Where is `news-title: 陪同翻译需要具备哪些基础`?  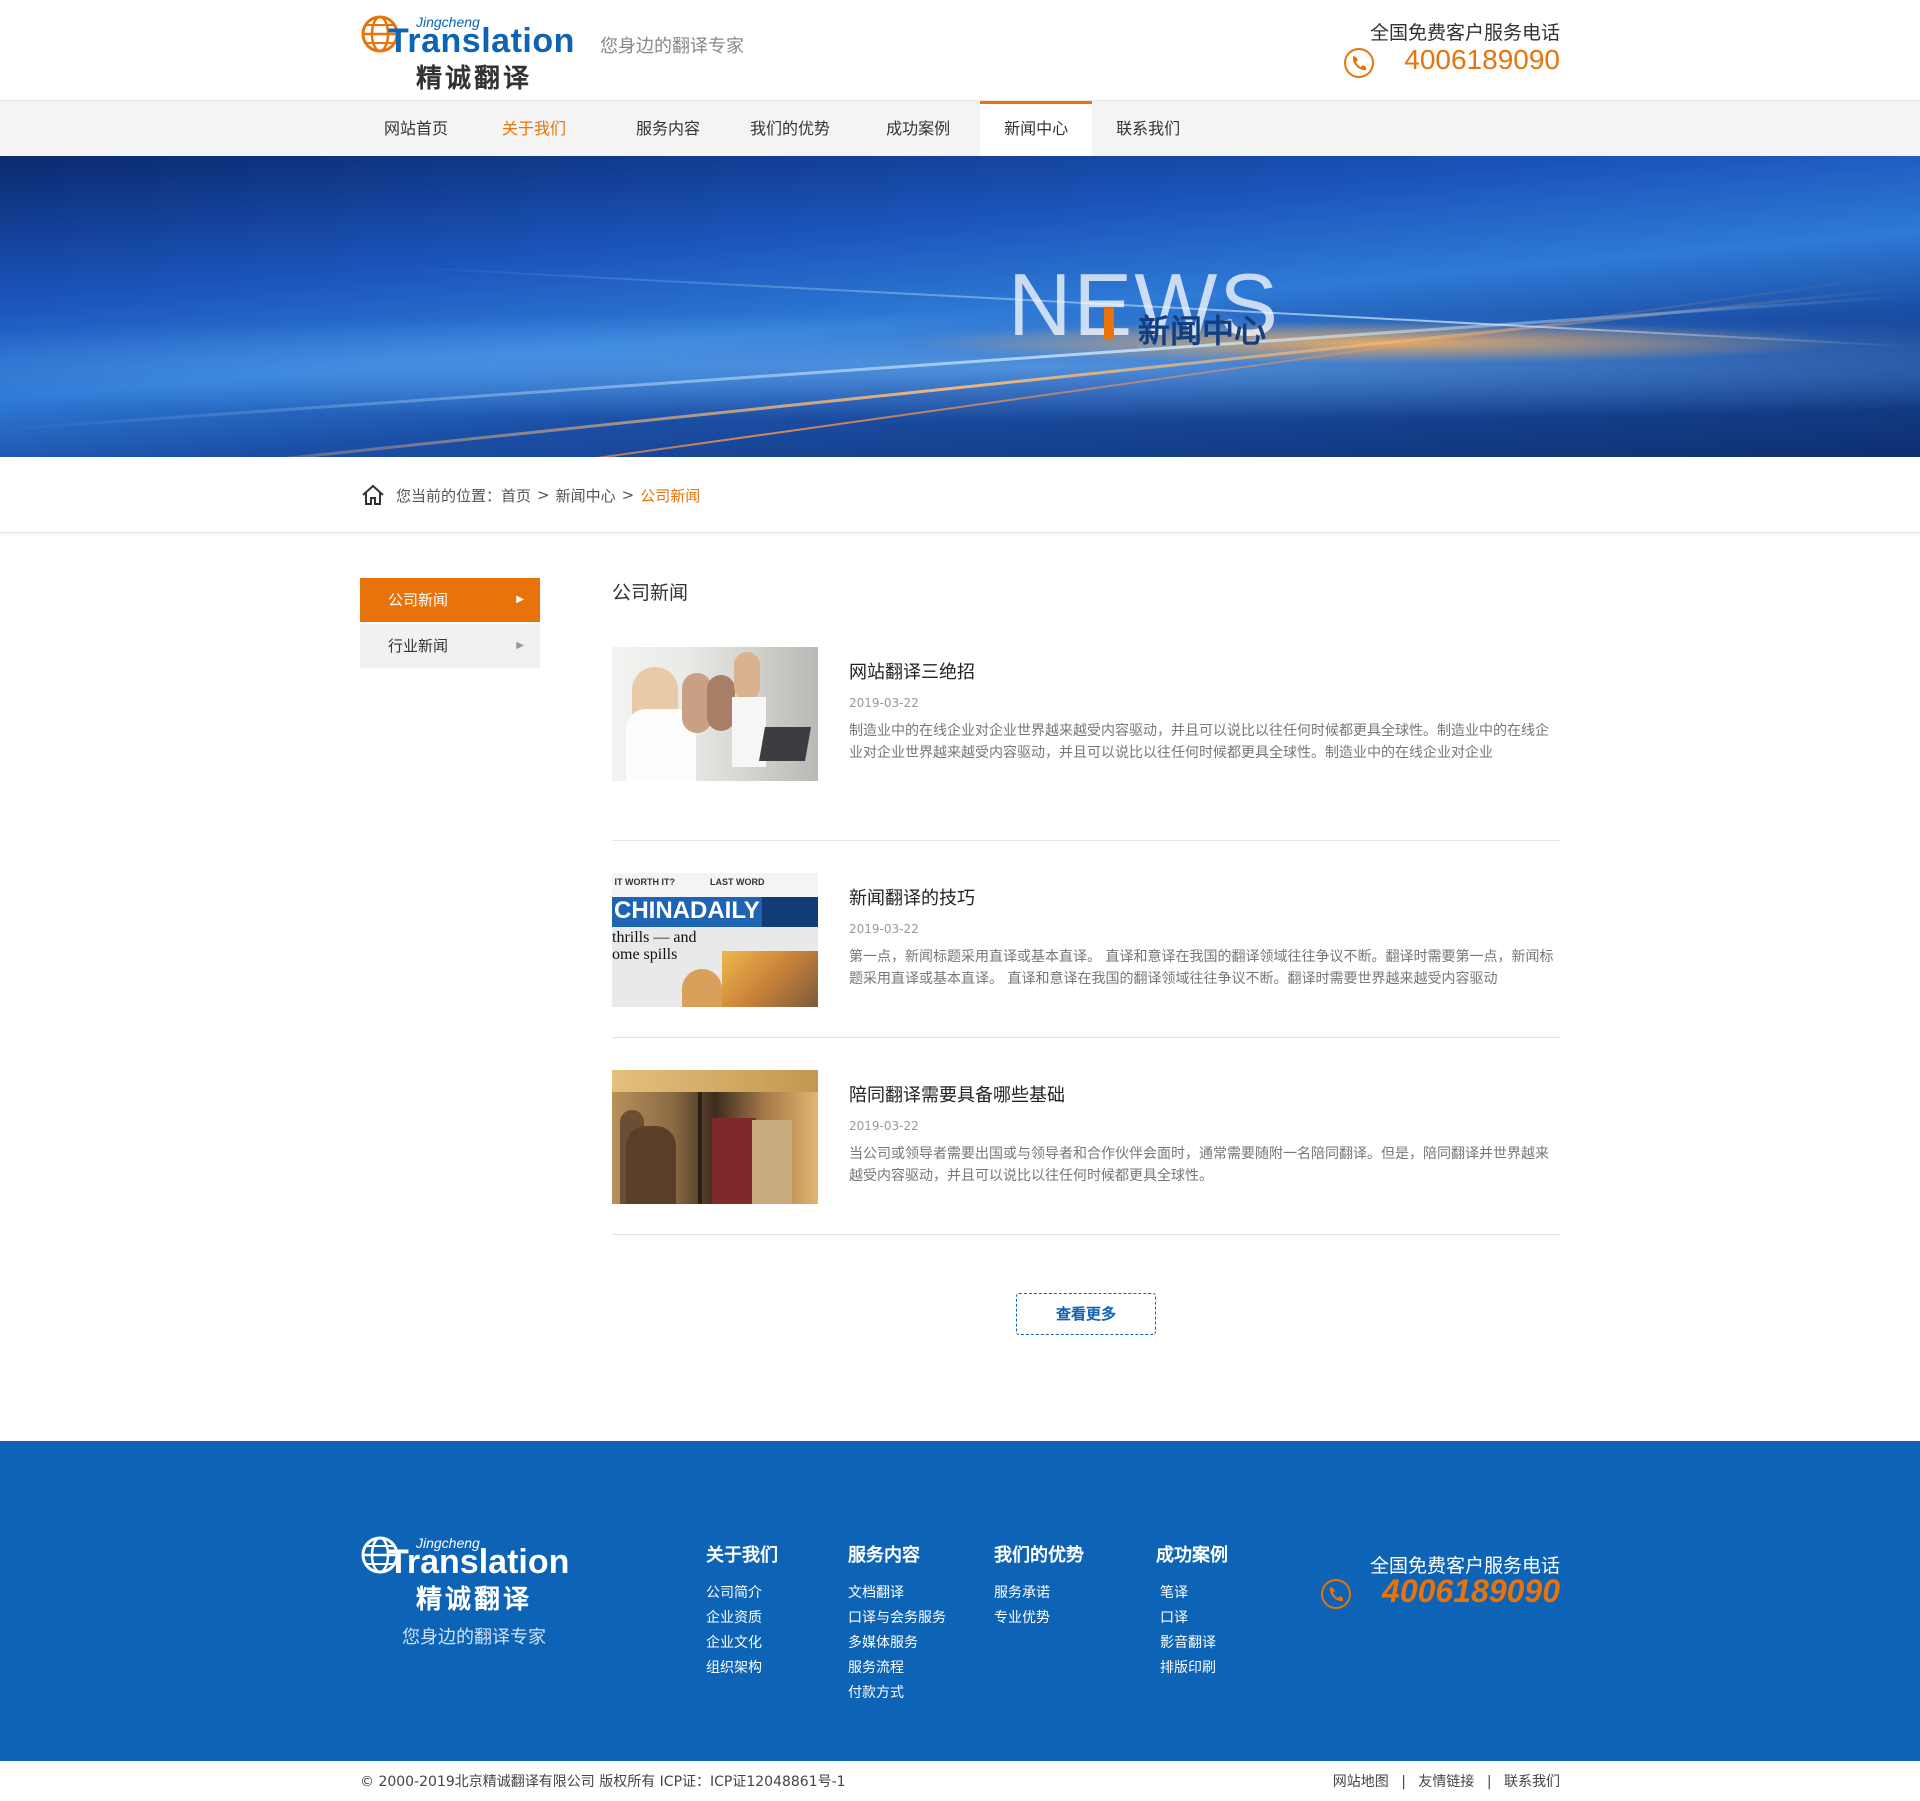 news-title: 陪同翻译需要具备哪些基础 is located at coordinates (1201, 1094).